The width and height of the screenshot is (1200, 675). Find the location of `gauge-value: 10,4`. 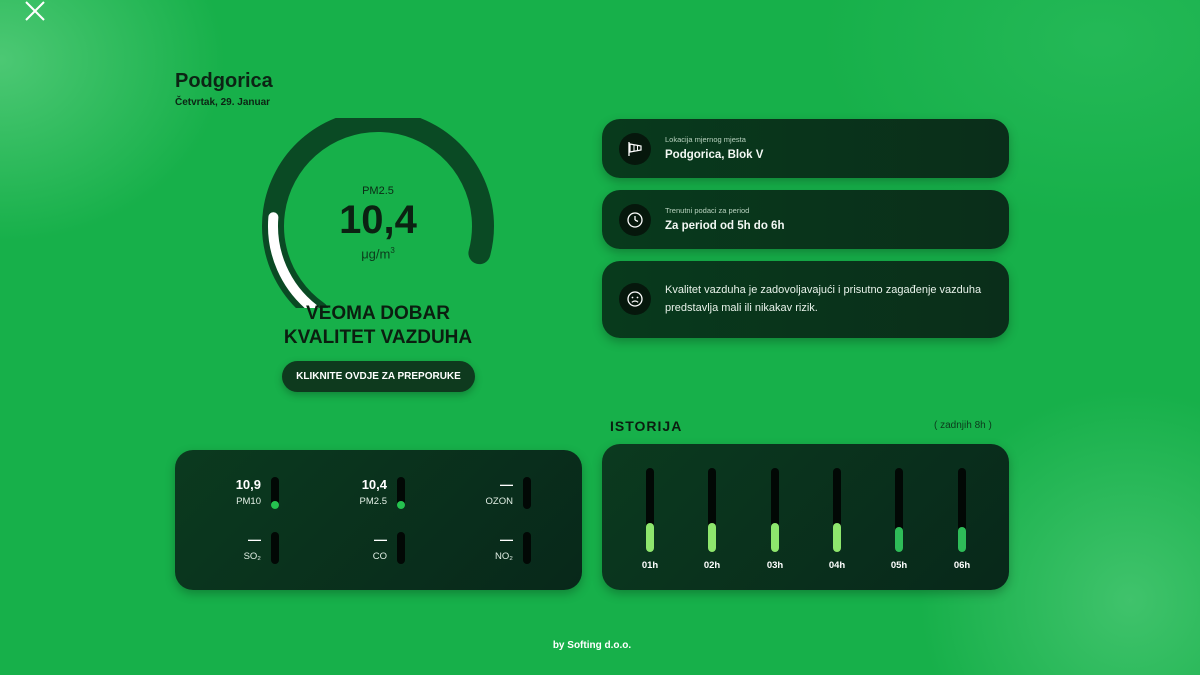

gauge-value: 10,4 is located at coordinates (378, 220).